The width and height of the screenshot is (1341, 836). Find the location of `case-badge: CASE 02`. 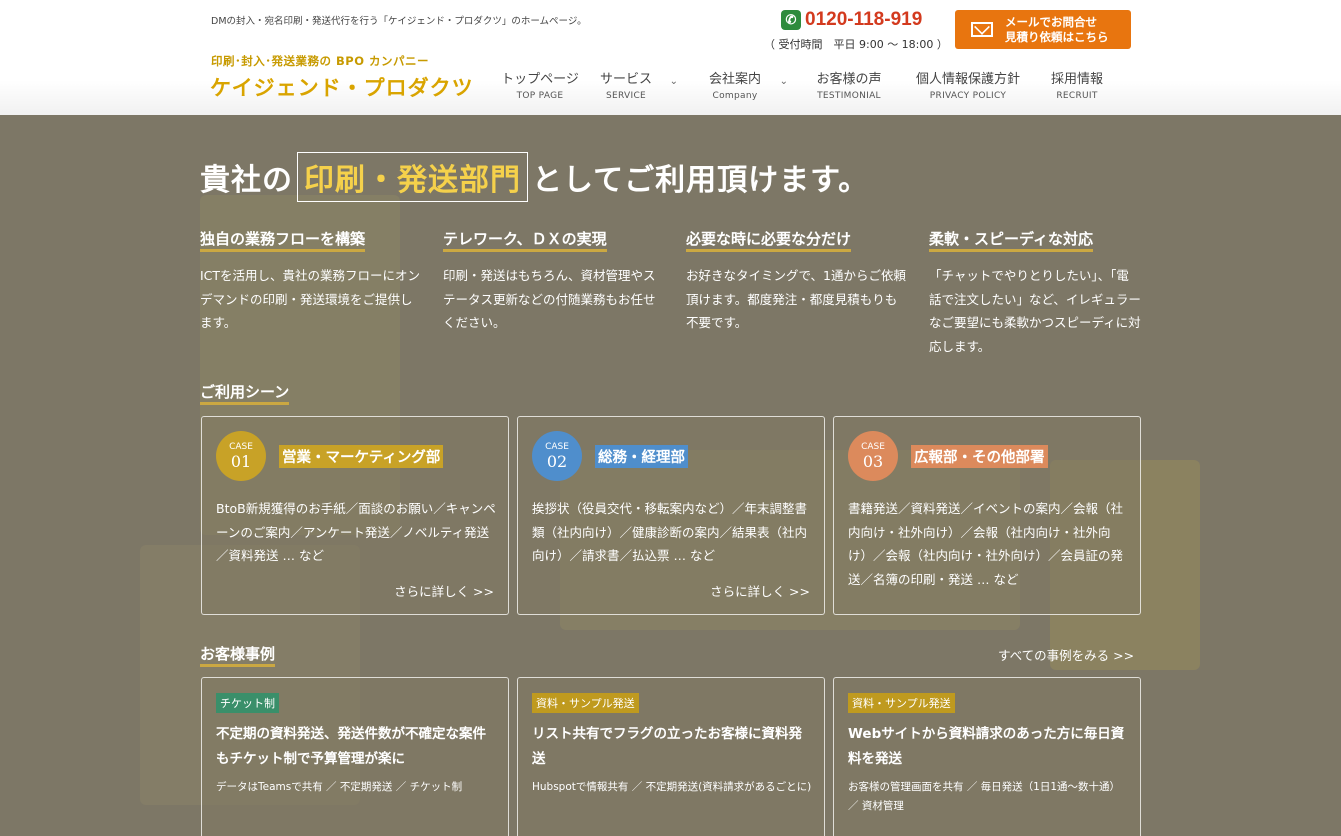

case-badge: CASE 02 is located at coordinates (557, 456).